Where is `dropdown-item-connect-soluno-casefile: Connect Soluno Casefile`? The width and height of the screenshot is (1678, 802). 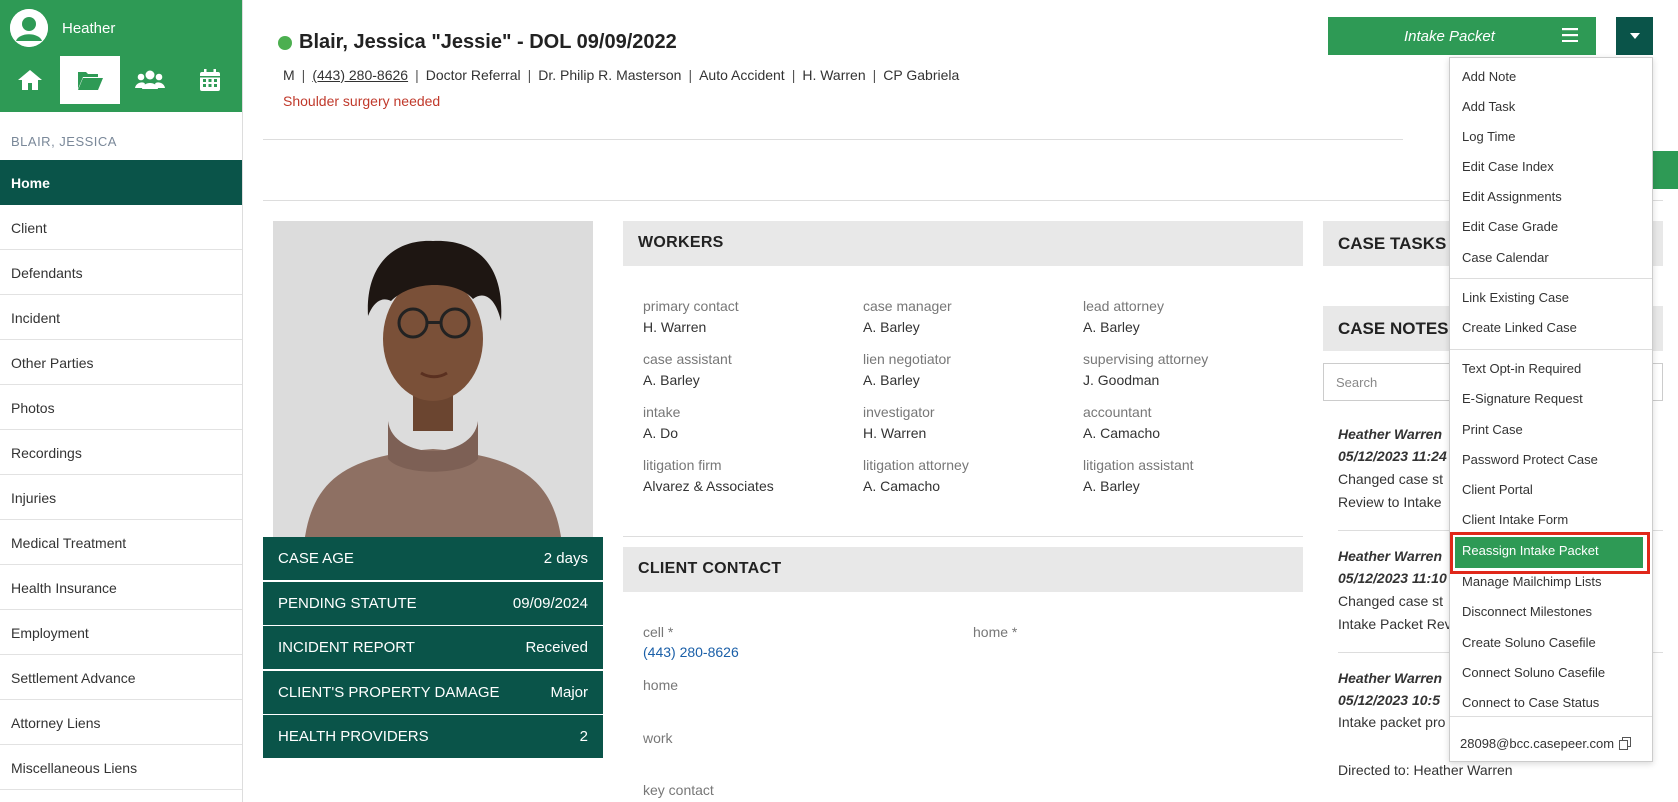 dropdown-item-connect-soluno-casefile: Connect Soluno Casefile is located at coordinates (1533, 672).